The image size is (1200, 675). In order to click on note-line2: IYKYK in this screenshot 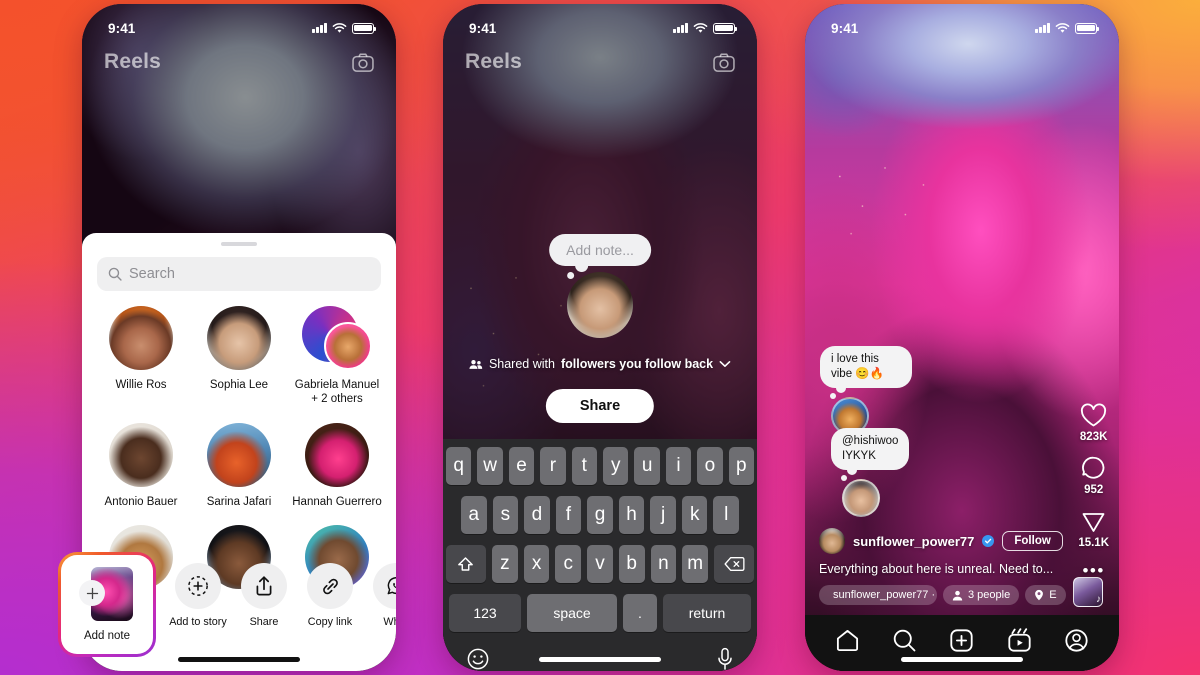, I will do `click(859, 455)`.